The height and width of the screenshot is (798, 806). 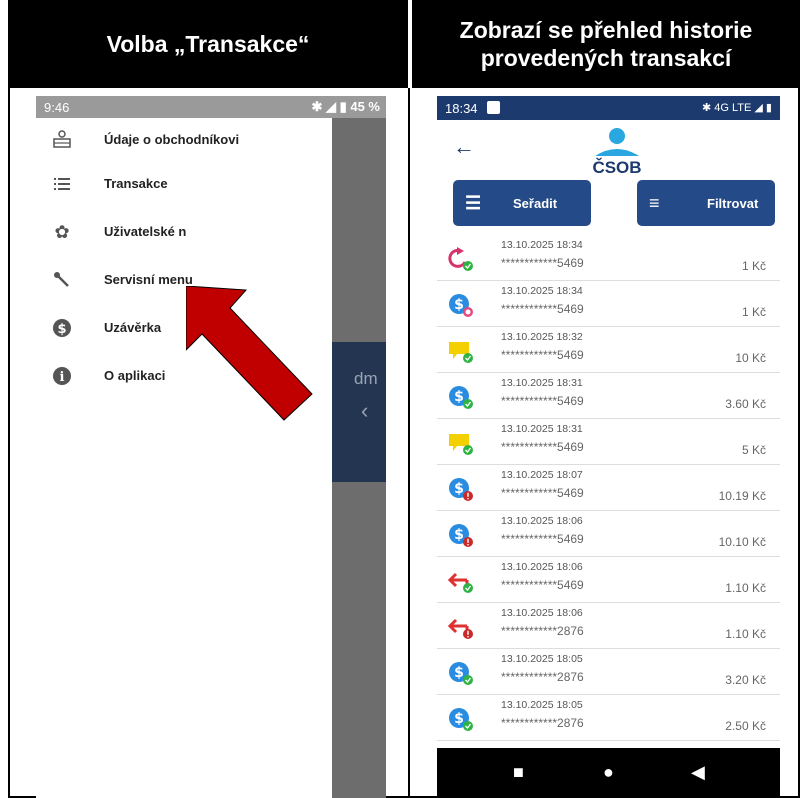 What do you see at coordinates (608, 108) in the screenshot?
I see `status-bar: 18:34 ✱ 4G LTE ◢ ▮` at bounding box center [608, 108].